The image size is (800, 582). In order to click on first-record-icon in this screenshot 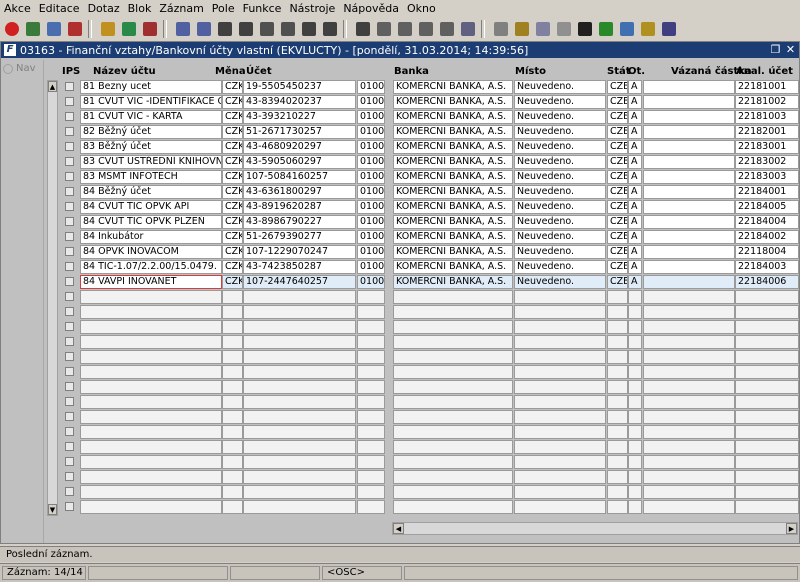, I will do `click(246, 29)`.